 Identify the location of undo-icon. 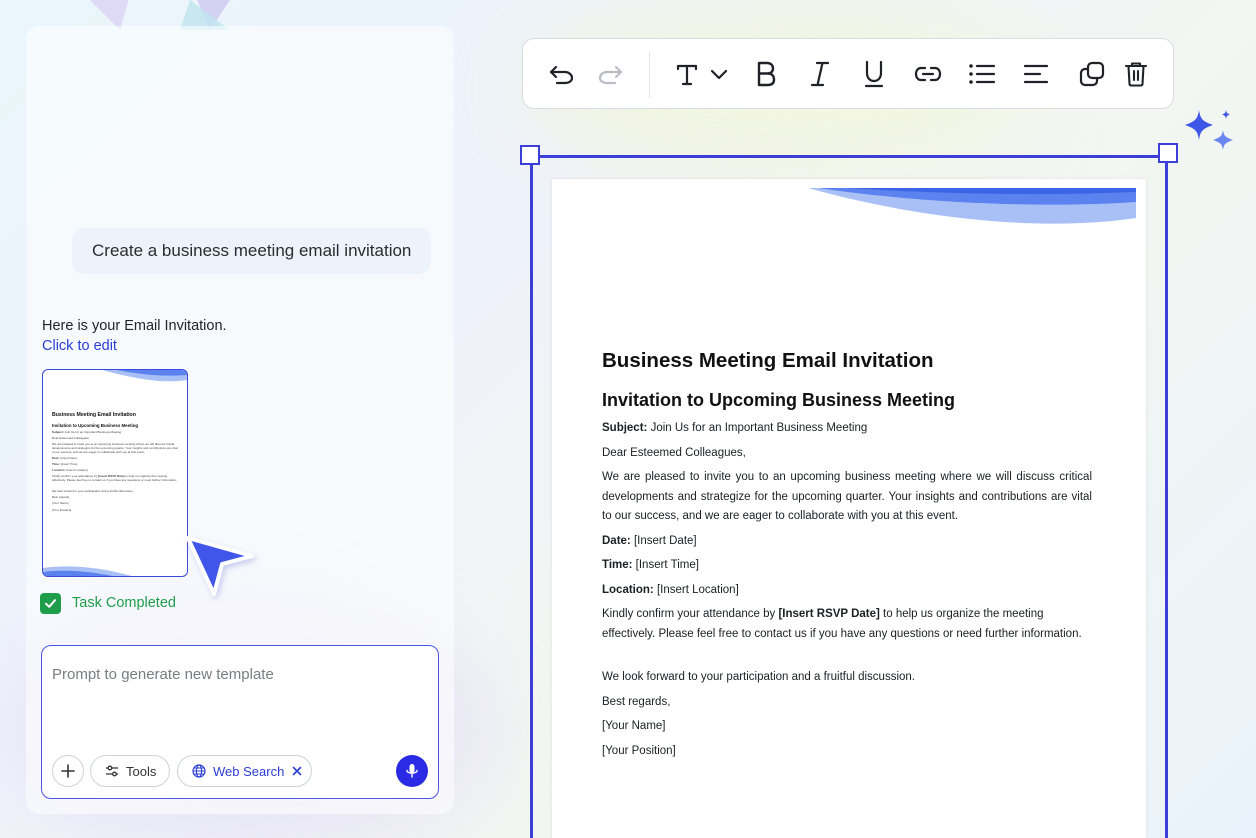
(561, 75).